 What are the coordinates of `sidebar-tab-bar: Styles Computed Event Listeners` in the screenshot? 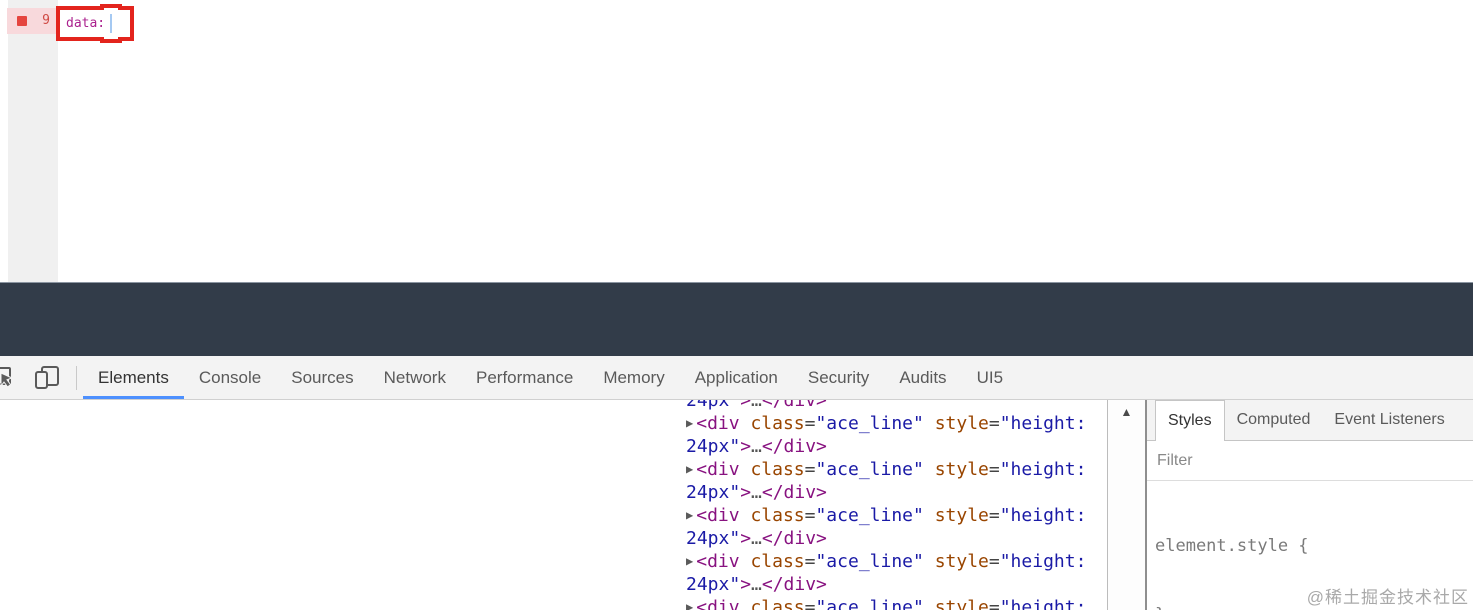 It's located at (1310, 420).